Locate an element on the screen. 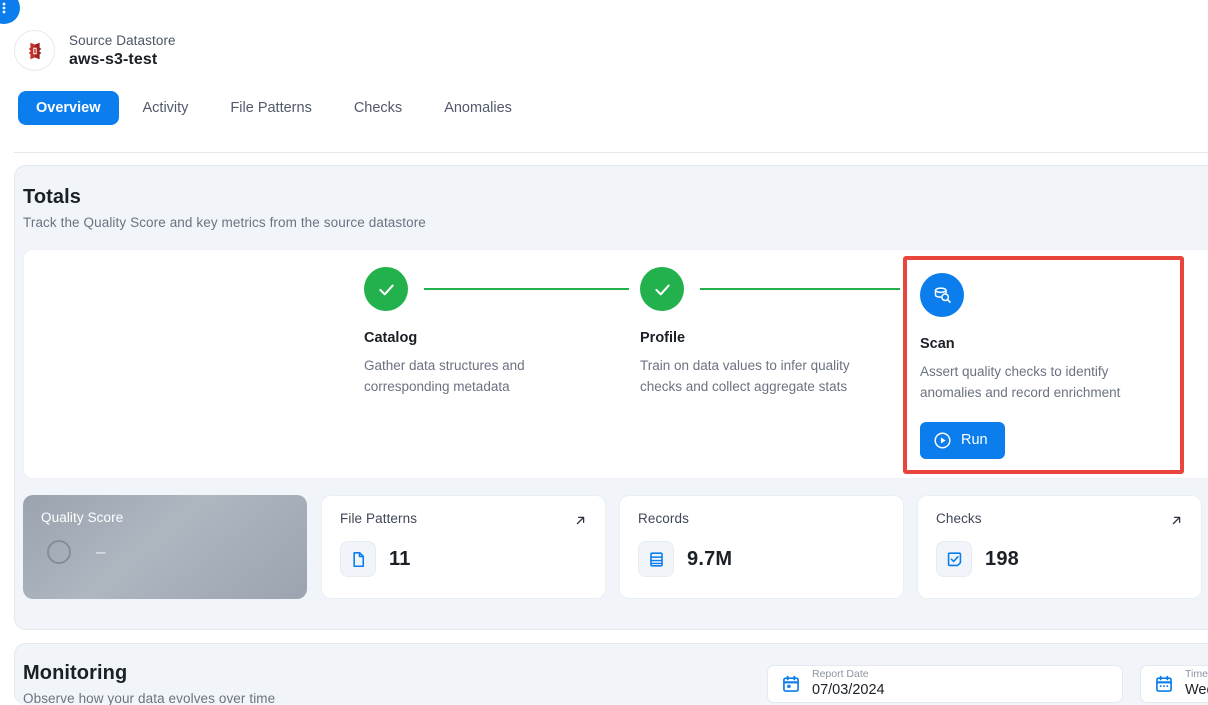 The width and height of the screenshot is (1208, 705). datastore-meta: Source Datastore aws-s3-test is located at coordinates (122, 51).